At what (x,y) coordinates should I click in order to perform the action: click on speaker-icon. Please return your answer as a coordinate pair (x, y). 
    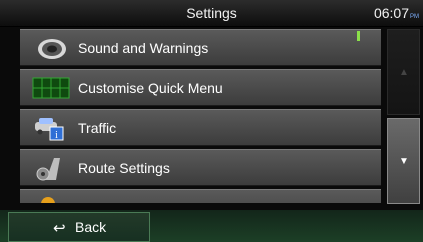
    Looking at the image, I should click on (51, 48).